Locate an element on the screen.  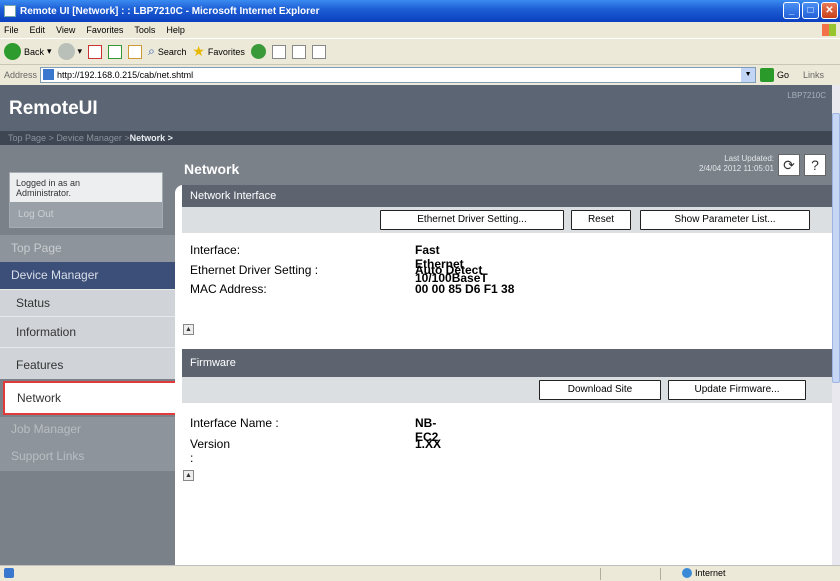
printer-model: LBP7210C is located at coordinates (806, 95).